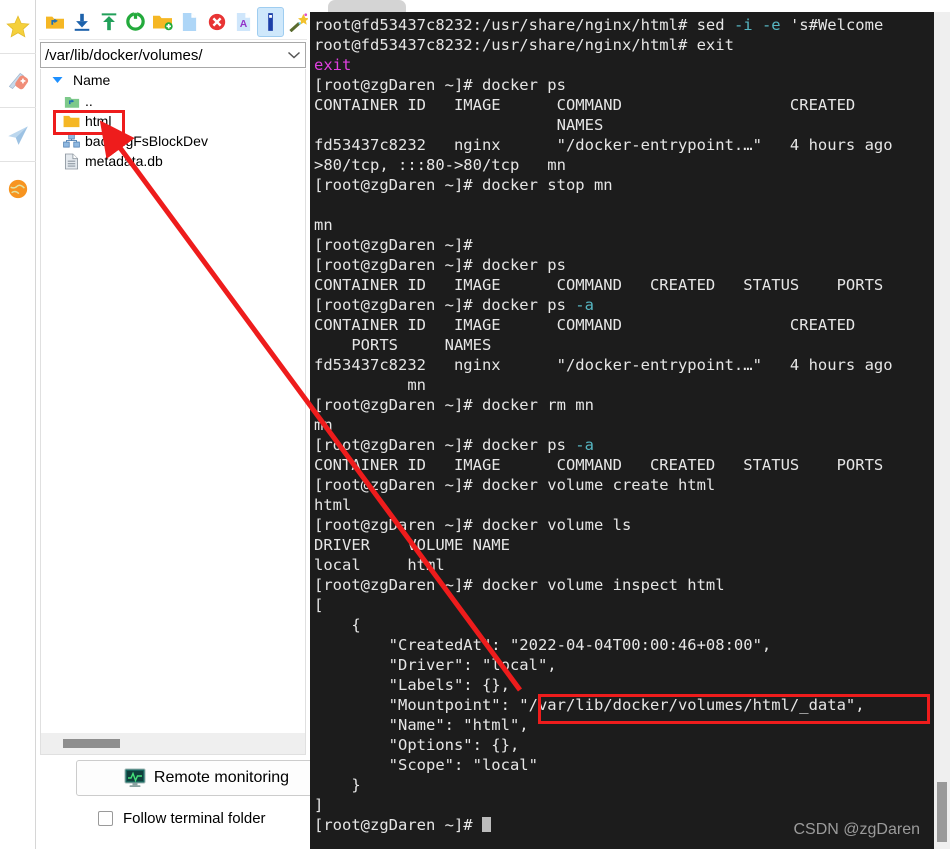 Image resolution: width=950 pixels, height=849 pixels. I want to click on delete-icon, so click(216, 22).